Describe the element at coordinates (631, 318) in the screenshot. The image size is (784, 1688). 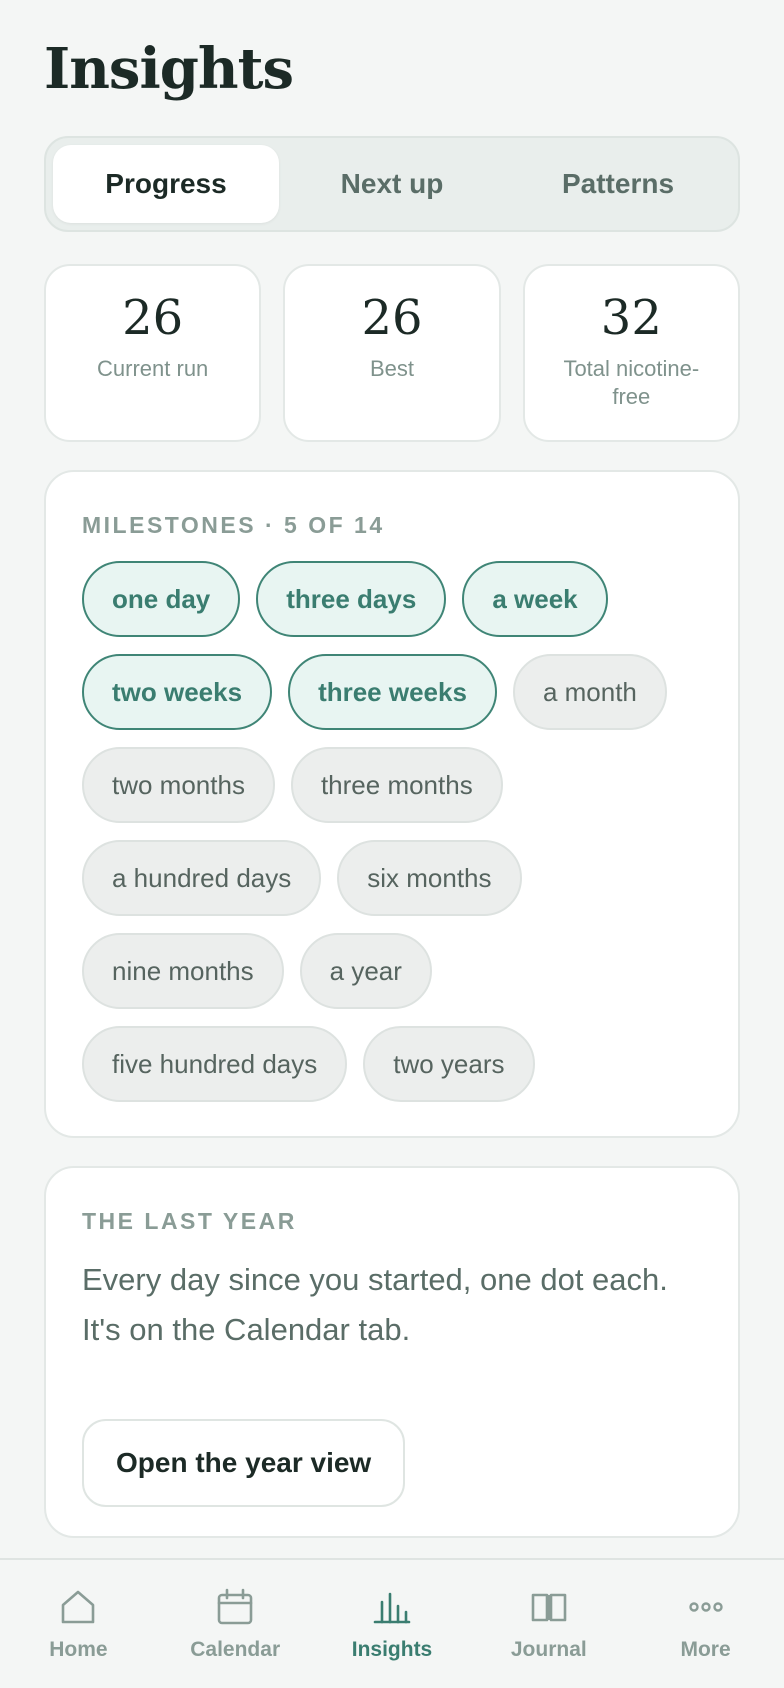
I see `stat-value: 32` at that location.